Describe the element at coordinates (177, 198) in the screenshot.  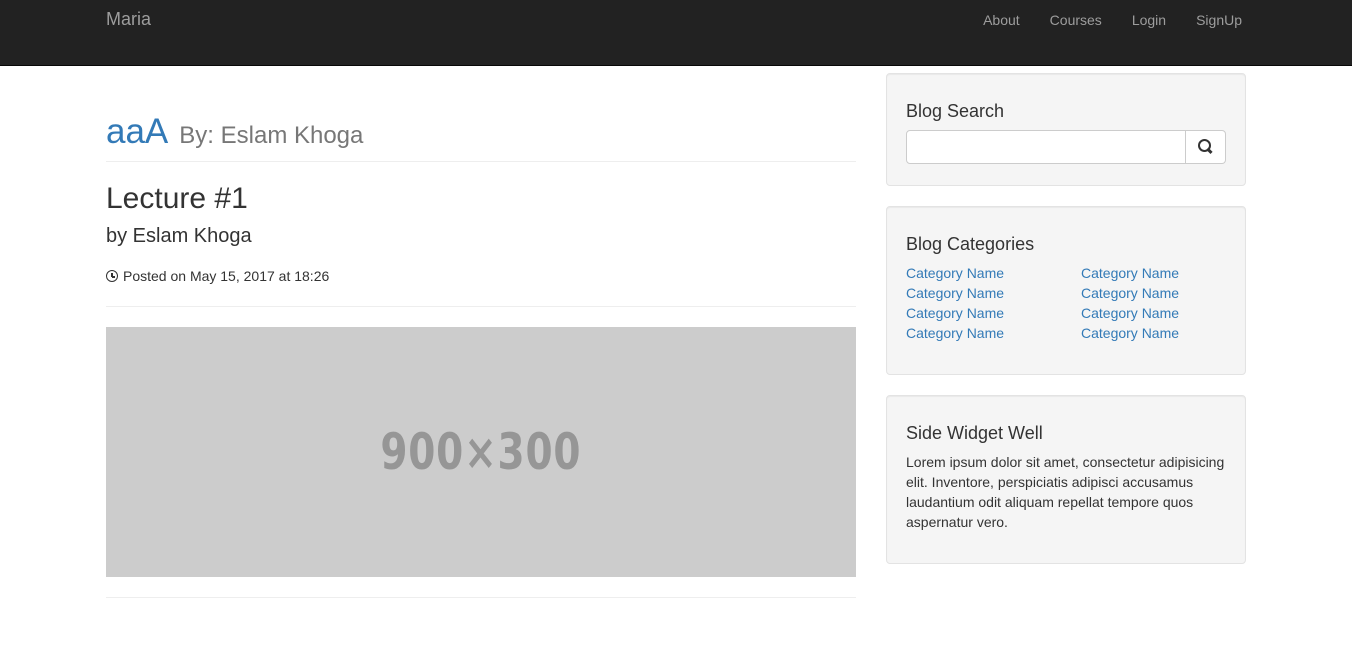
I see `lecture-title: Lecture #1` at that location.